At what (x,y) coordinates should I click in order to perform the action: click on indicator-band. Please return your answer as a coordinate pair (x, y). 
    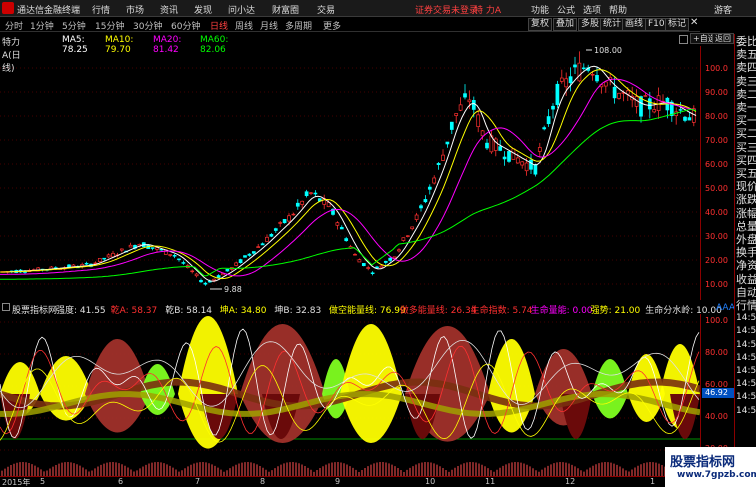
    Looking at the image, I should click on (646, 388).